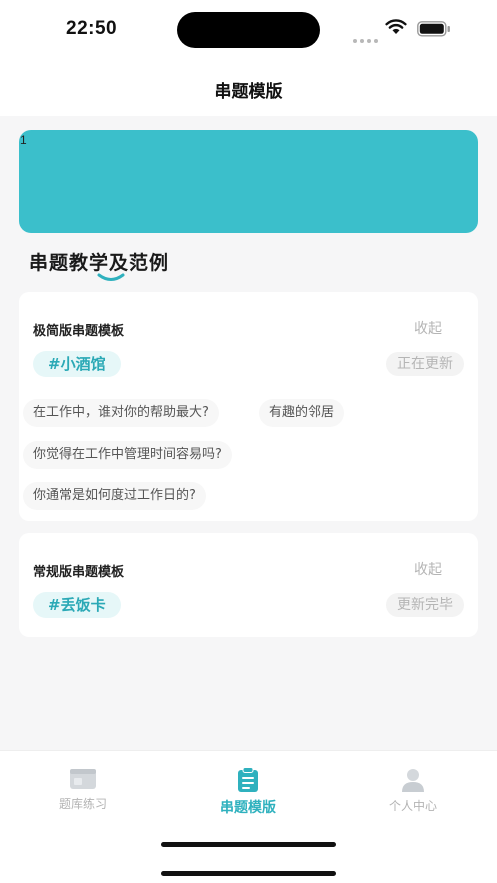 The width and height of the screenshot is (497, 883). Describe the element at coordinates (425, 364) in the screenshot. I see `update-status-badge: 正在更新` at that location.